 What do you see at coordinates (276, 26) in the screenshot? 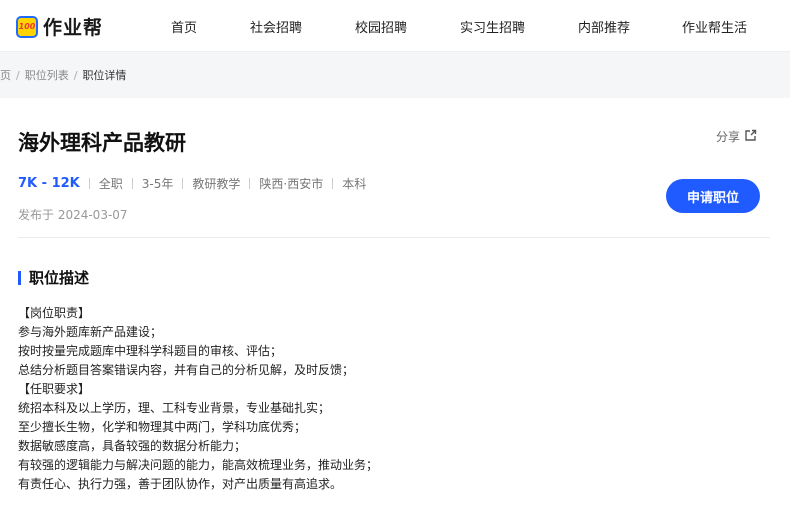
I see `nav-item-social-recruit: 社会招聘` at bounding box center [276, 26].